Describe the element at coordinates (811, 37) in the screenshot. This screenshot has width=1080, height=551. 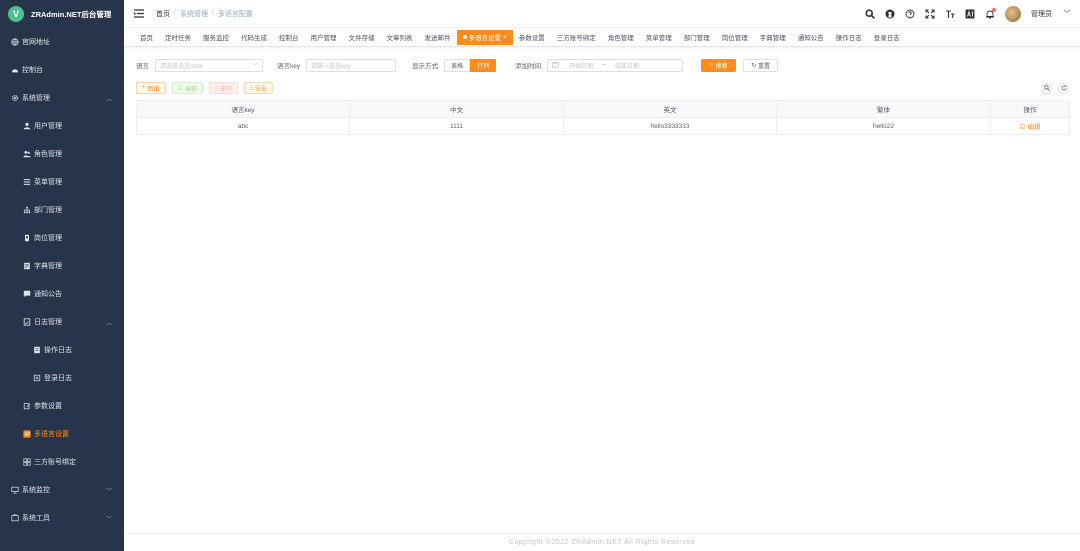
I see `tab-notices: 通知公告` at that location.